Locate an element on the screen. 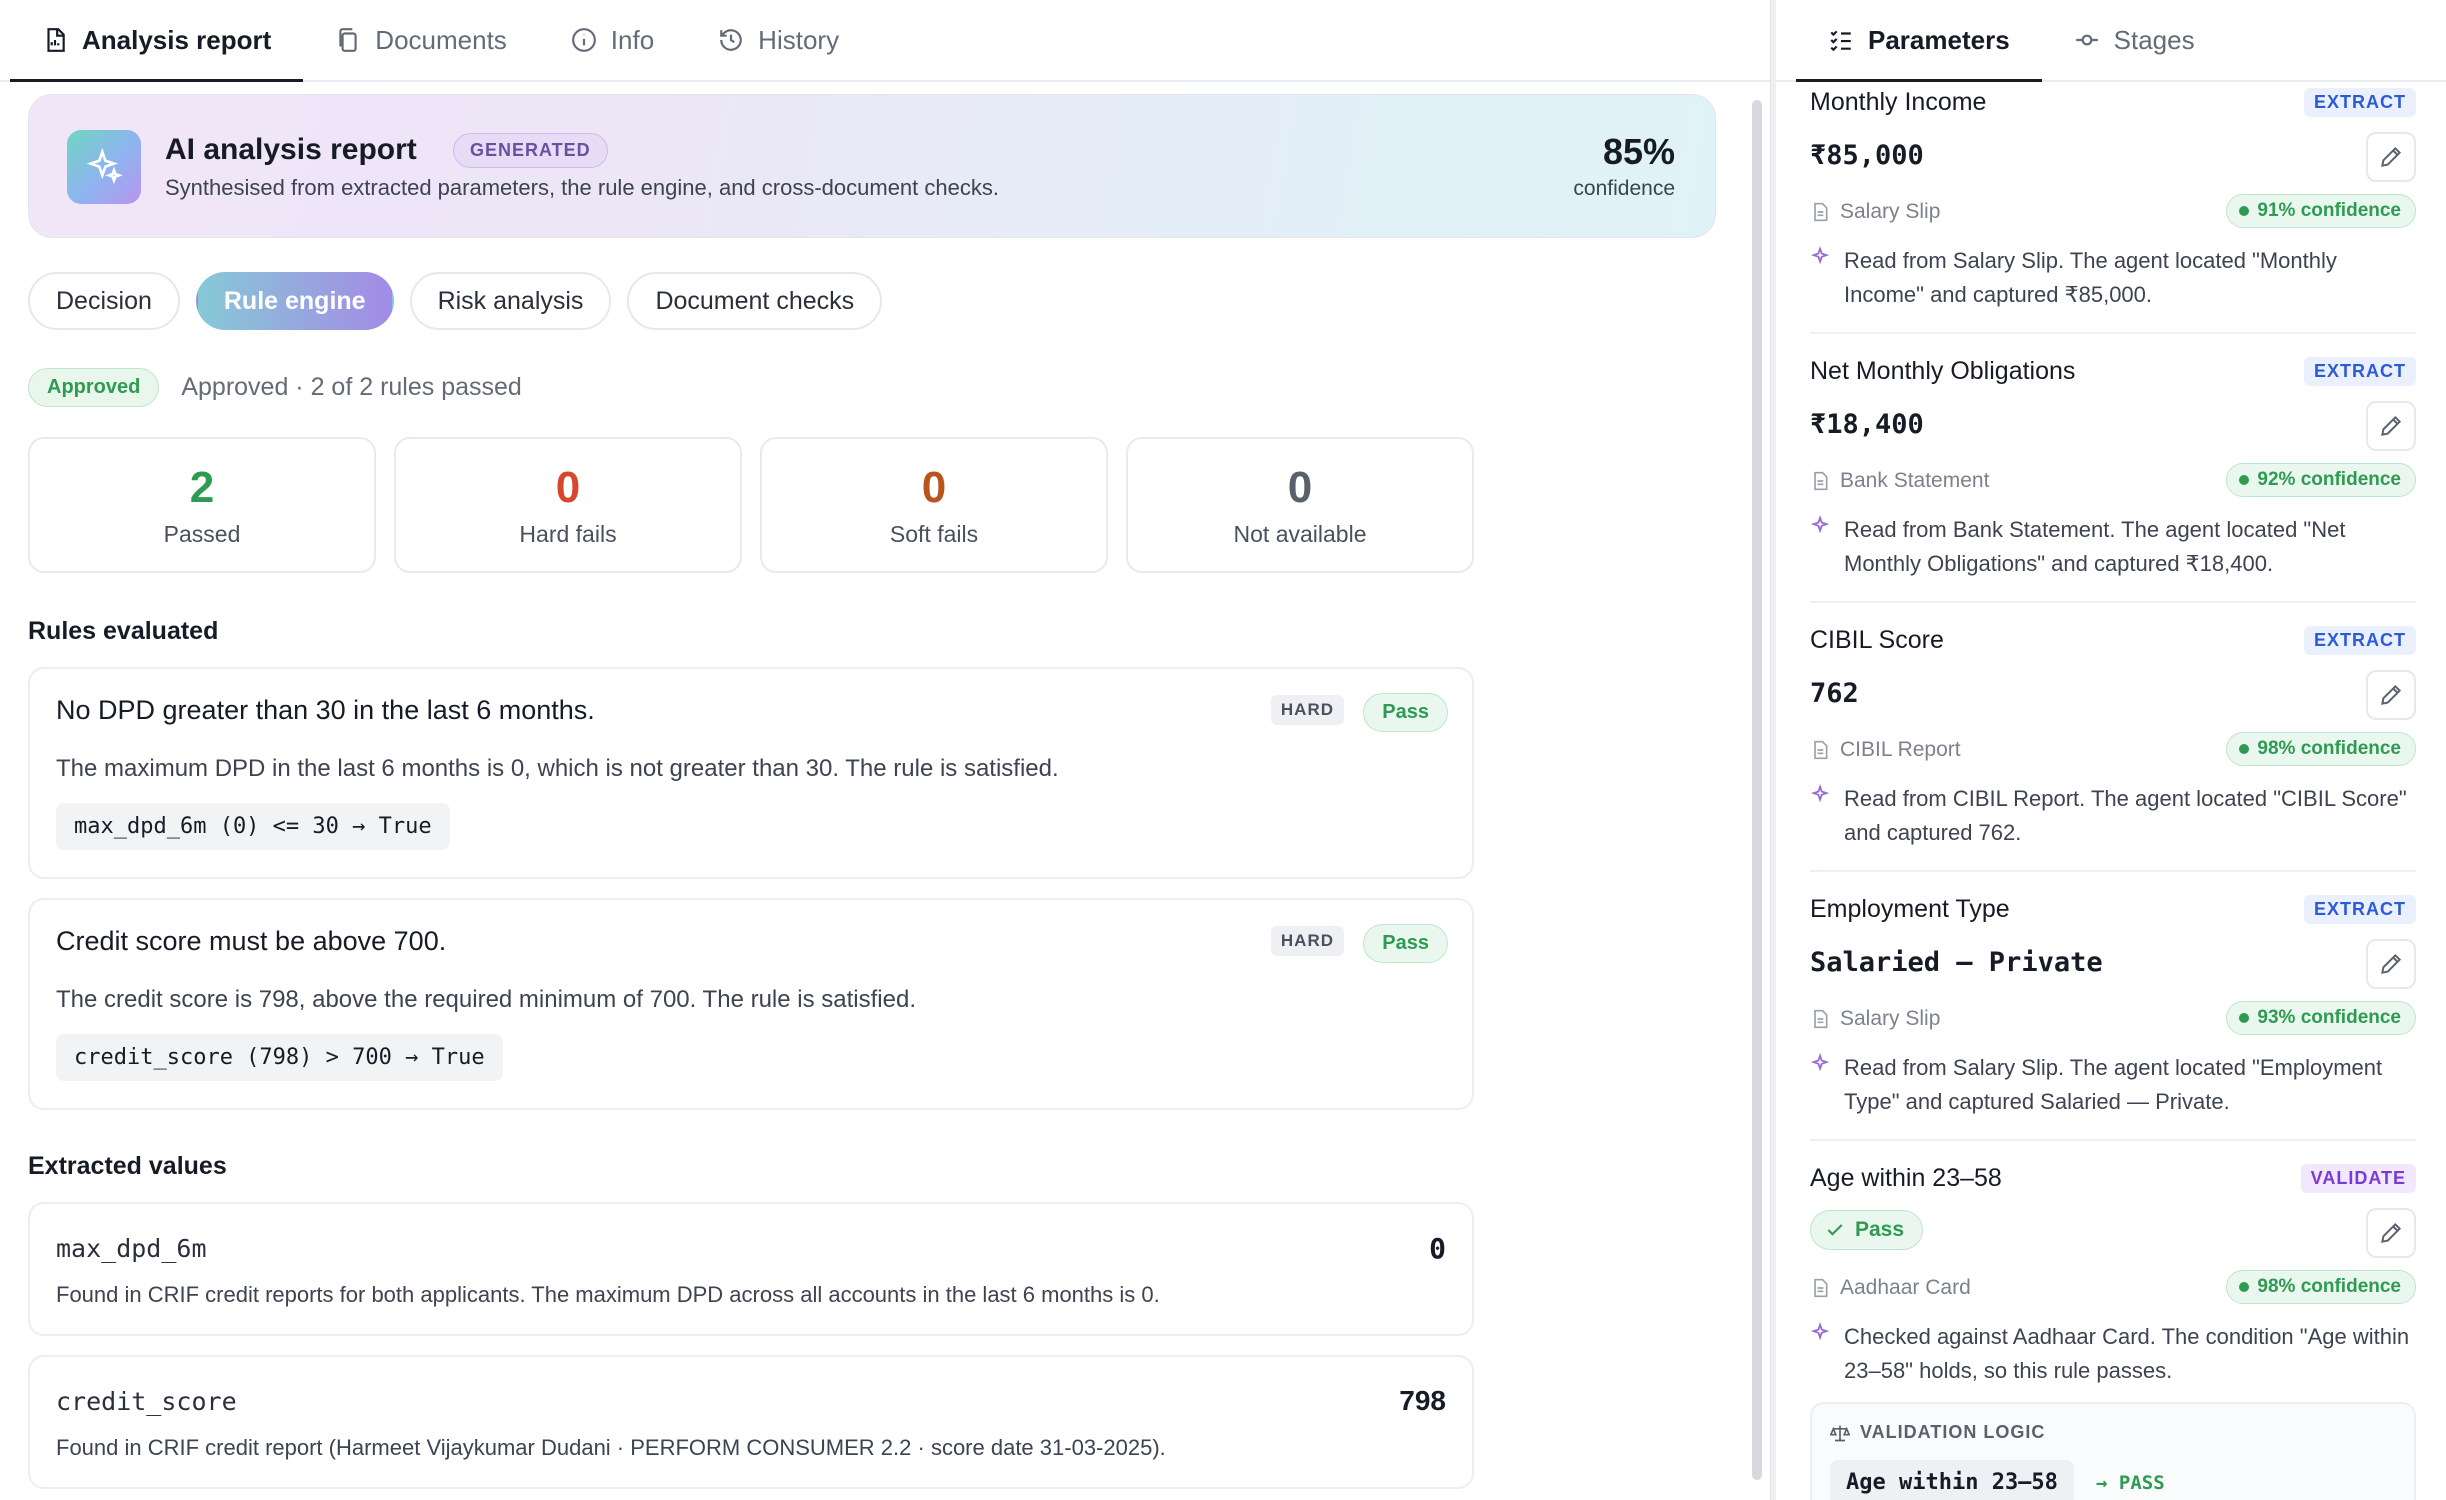 Image resolution: width=2446 pixels, height=1500 pixels. stat-label: Not available is located at coordinates (1300, 534).